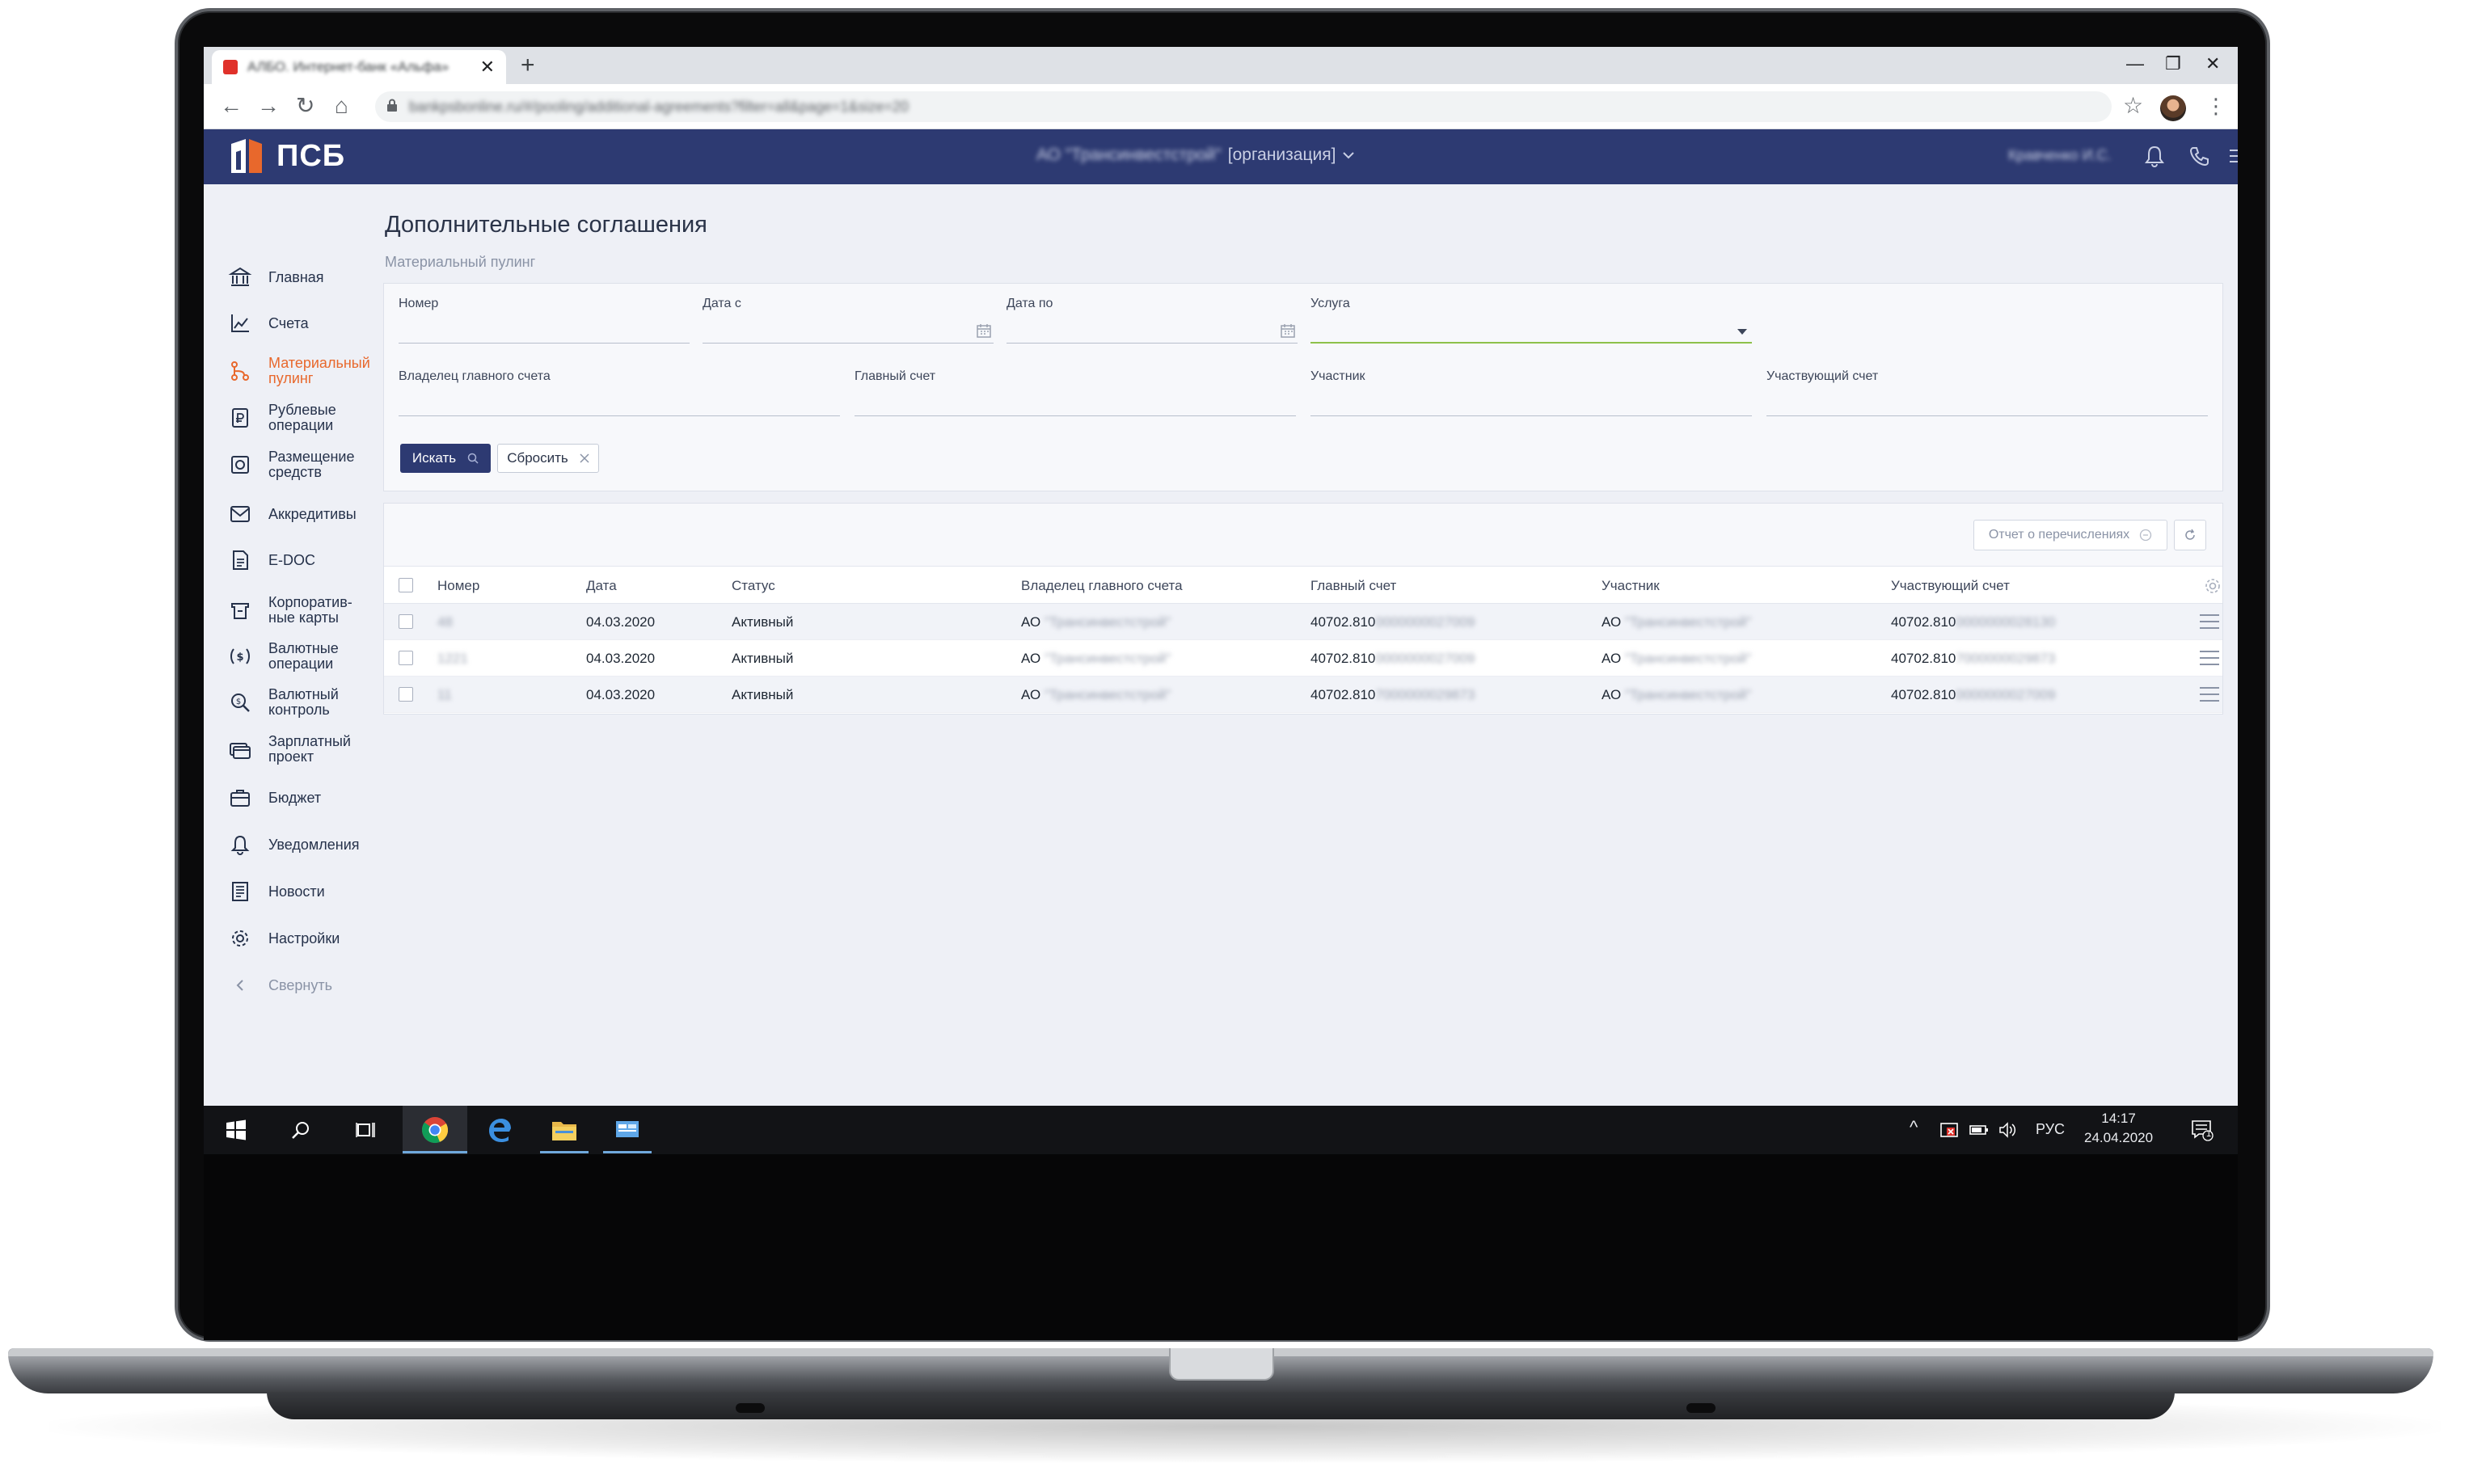 This screenshot has width=2490, height=1484. I want to click on forward-button: →, so click(268, 106).